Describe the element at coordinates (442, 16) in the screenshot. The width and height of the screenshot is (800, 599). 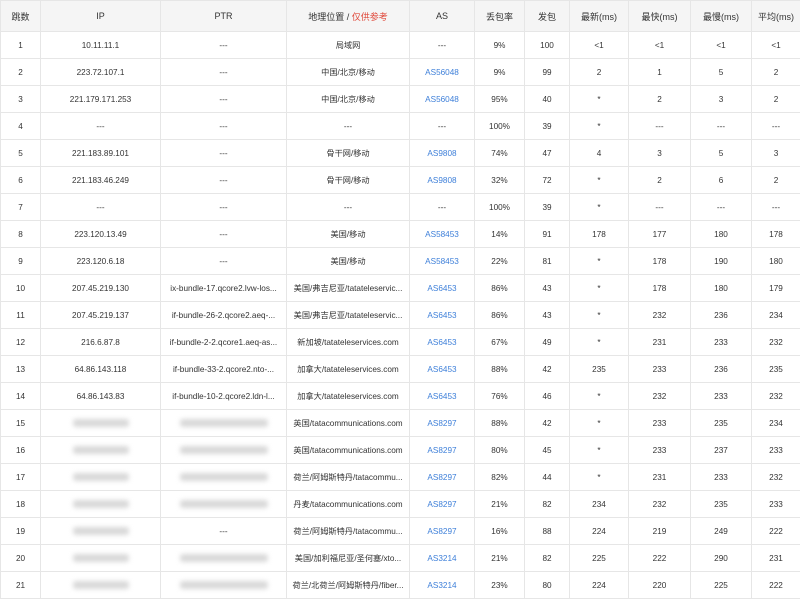
I see `col-as: AS` at that location.